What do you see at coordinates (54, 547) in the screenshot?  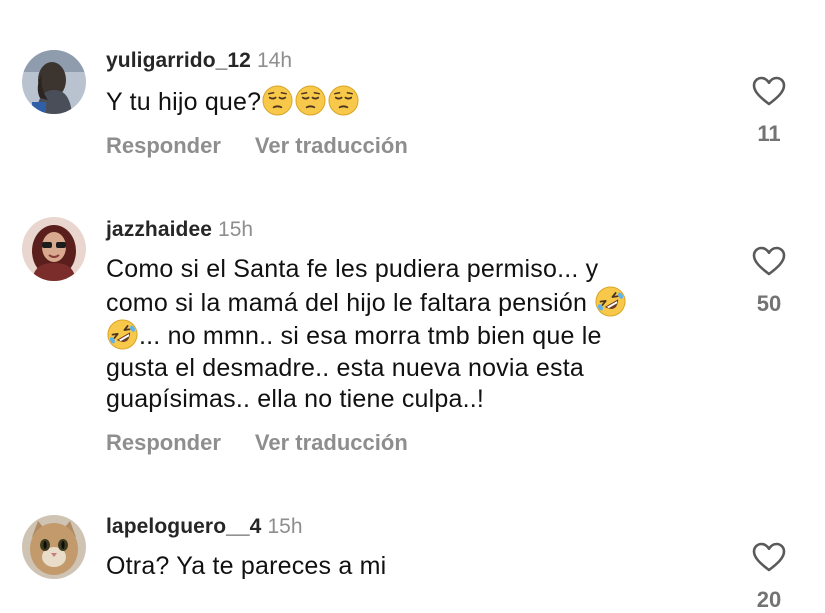 I see `avatar` at bounding box center [54, 547].